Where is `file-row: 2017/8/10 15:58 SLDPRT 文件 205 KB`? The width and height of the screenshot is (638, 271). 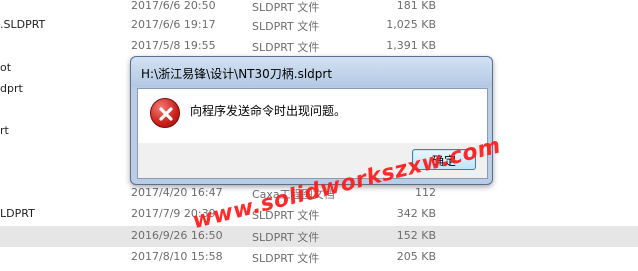
file-row: 2017/8/10 15:58 SLDPRT 文件 205 KB is located at coordinates (319, 257).